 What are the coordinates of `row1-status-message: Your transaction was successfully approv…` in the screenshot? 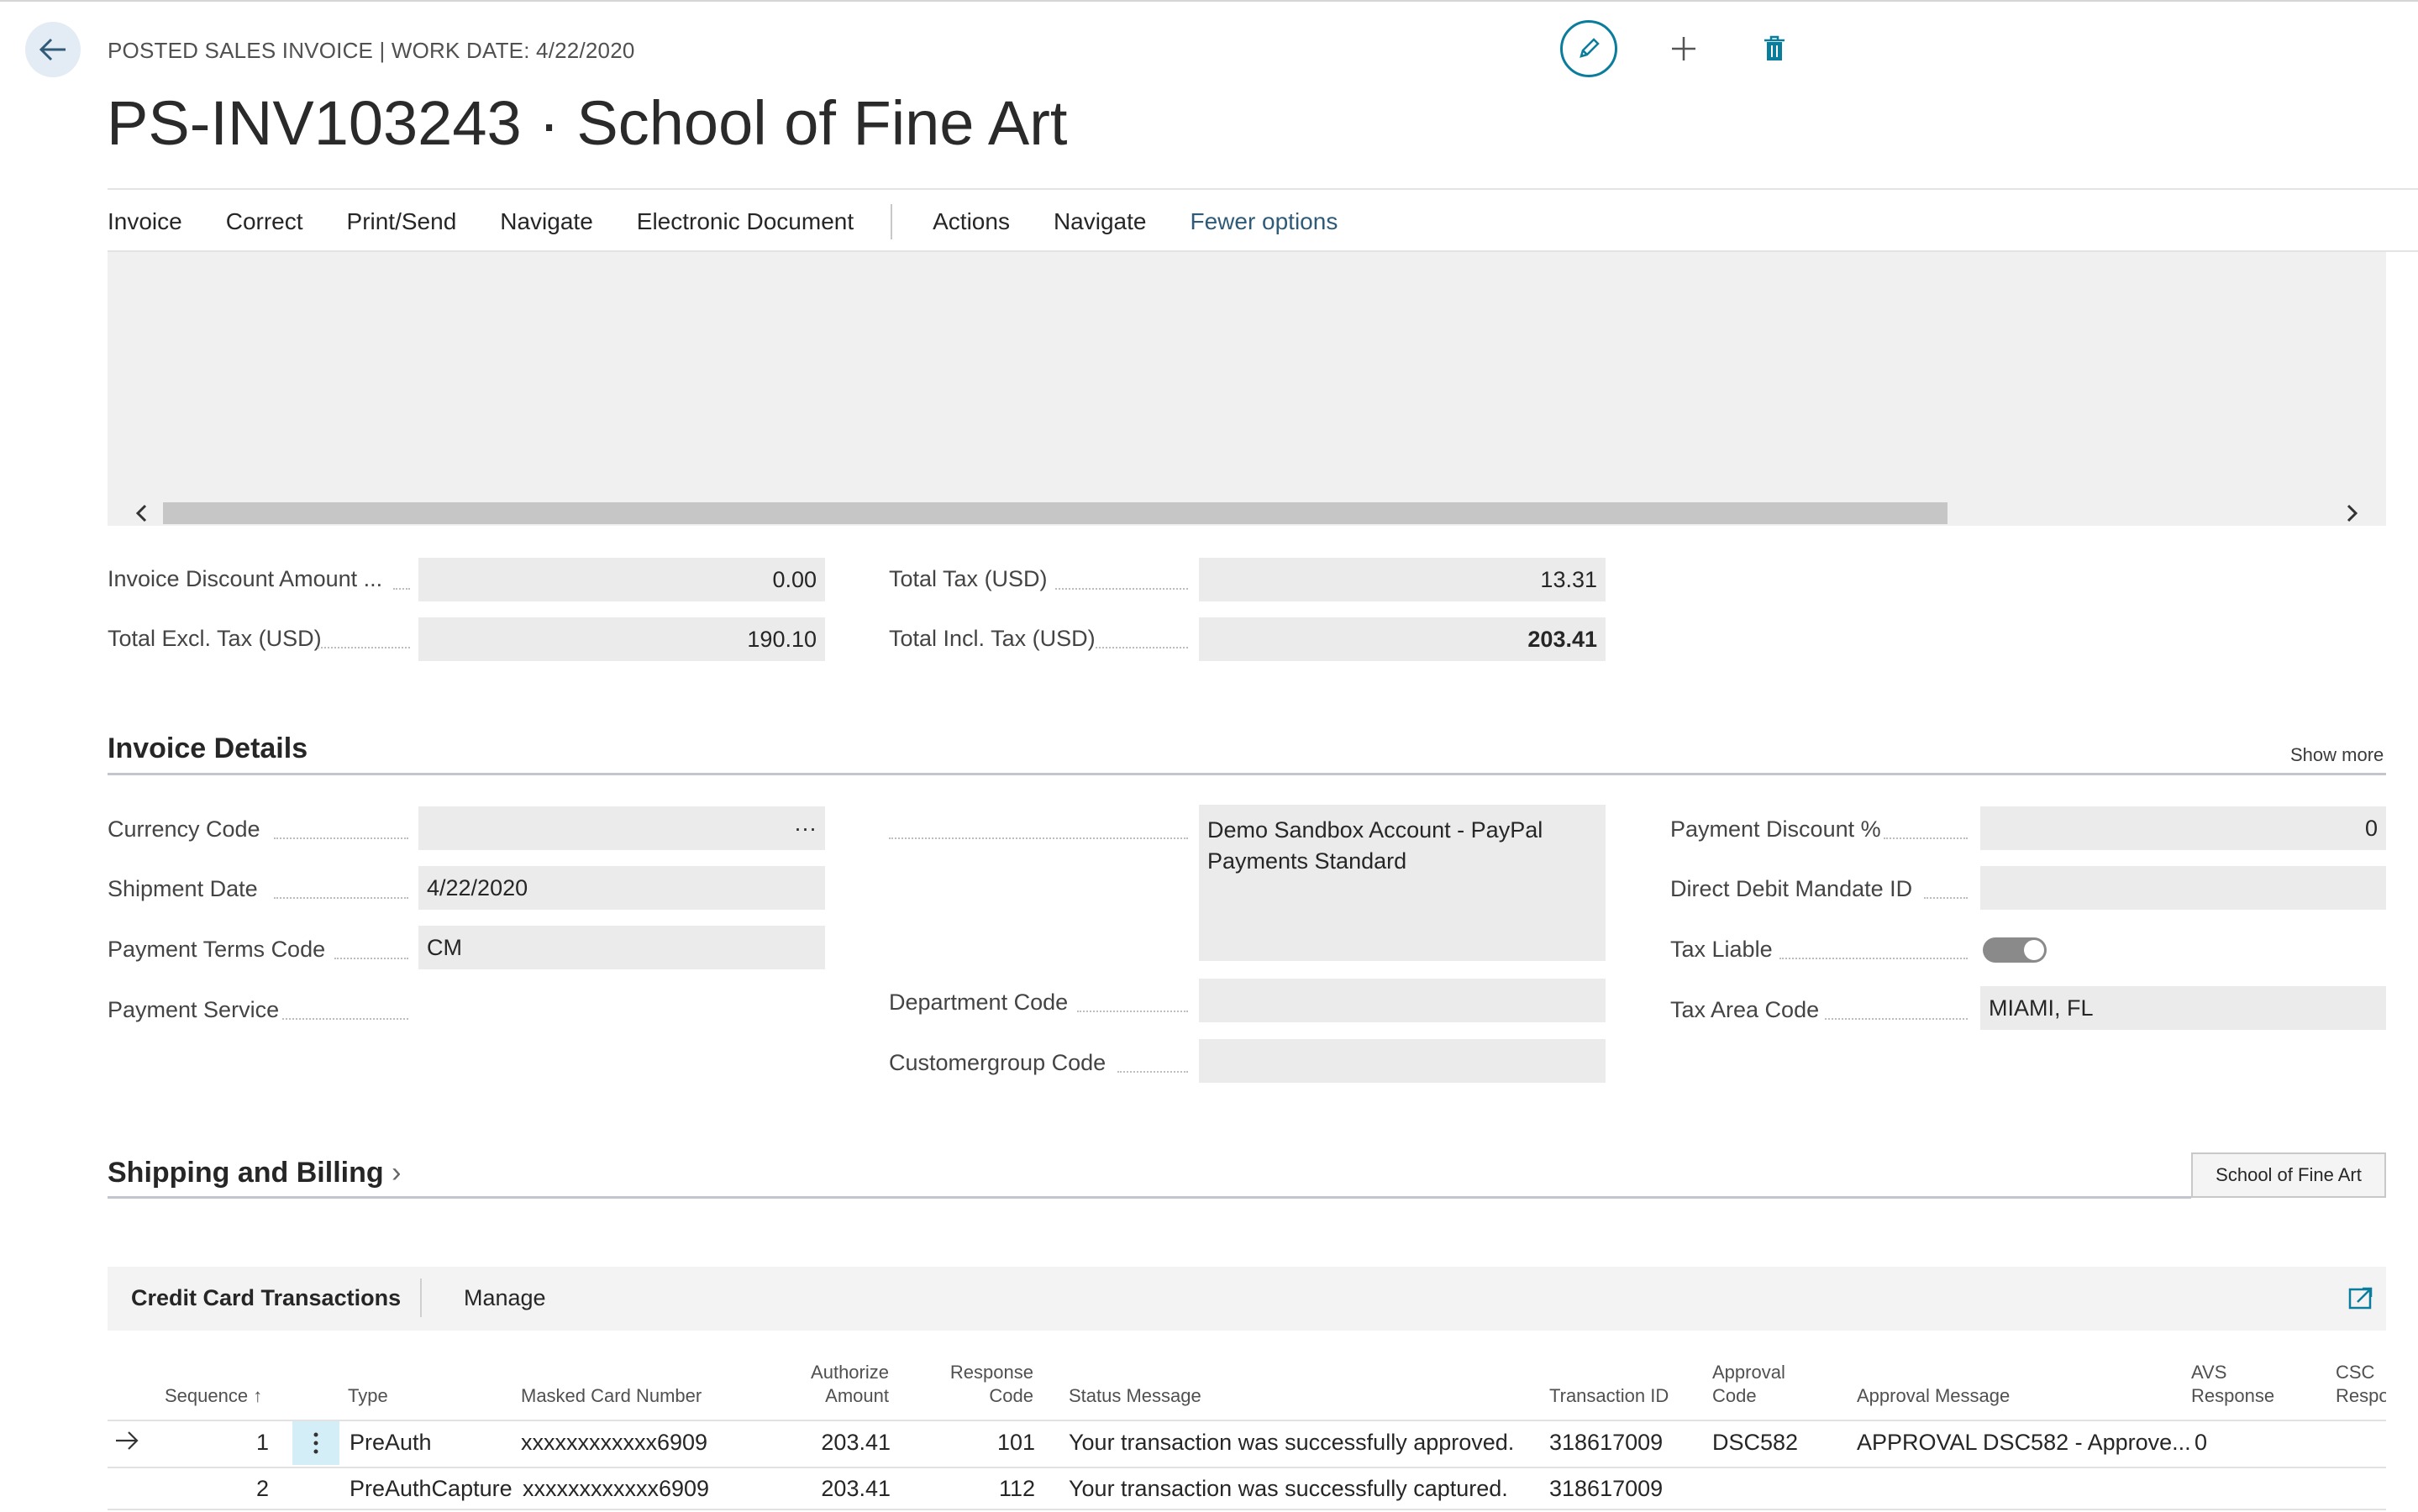 It's located at (1292, 1442).